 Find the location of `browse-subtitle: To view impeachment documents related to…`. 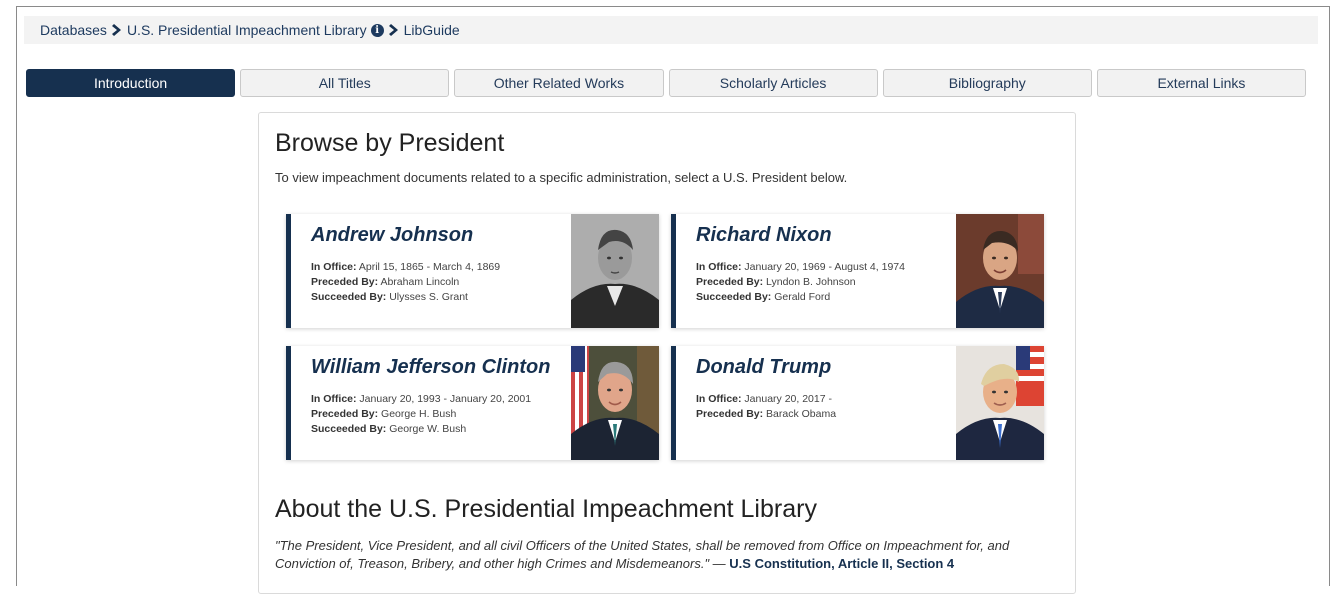

browse-subtitle: To view impeachment documents related to… is located at coordinates (561, 177).